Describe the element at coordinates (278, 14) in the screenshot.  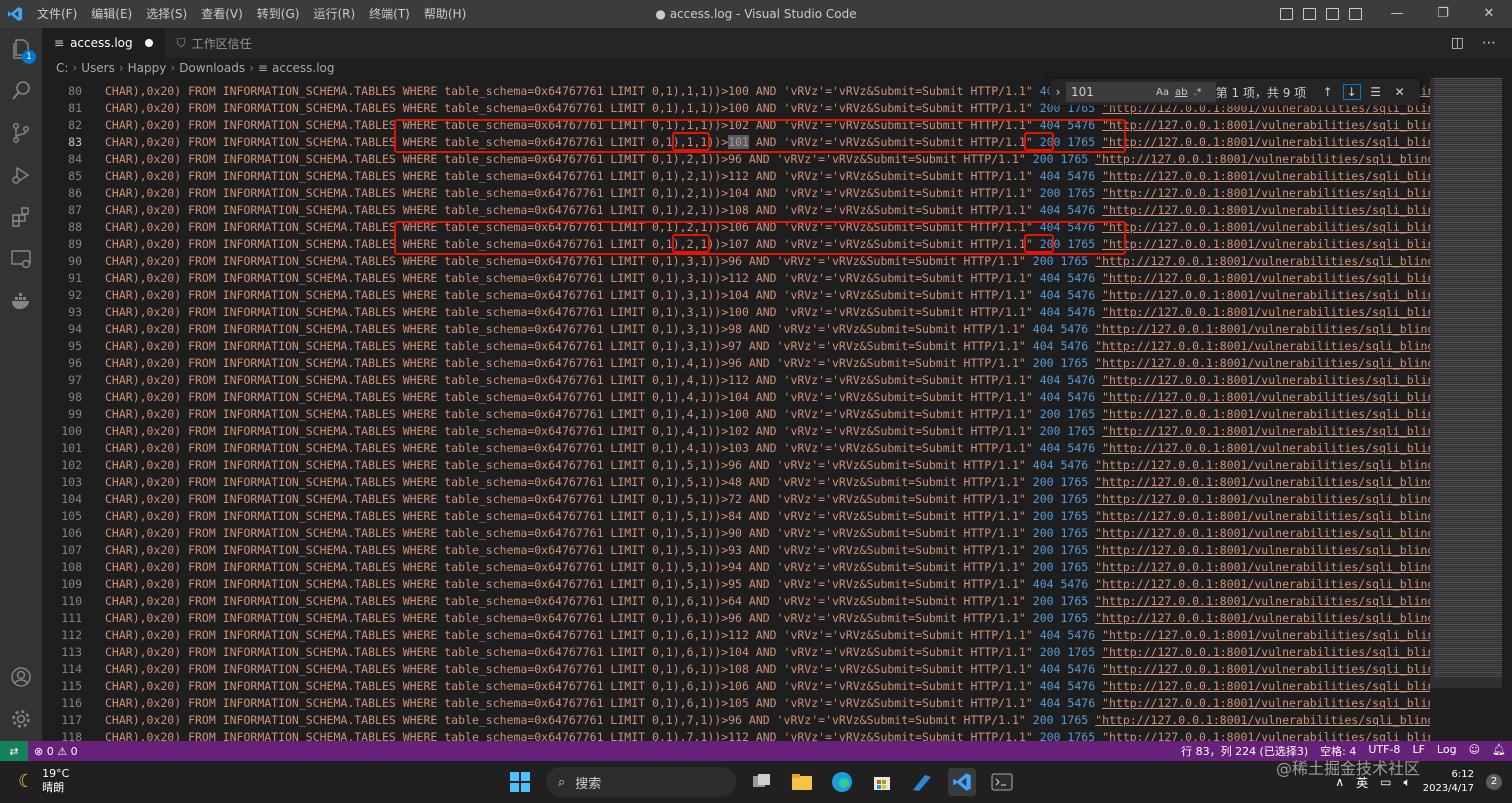
I see `menu-go: 转到(G)` at that location.